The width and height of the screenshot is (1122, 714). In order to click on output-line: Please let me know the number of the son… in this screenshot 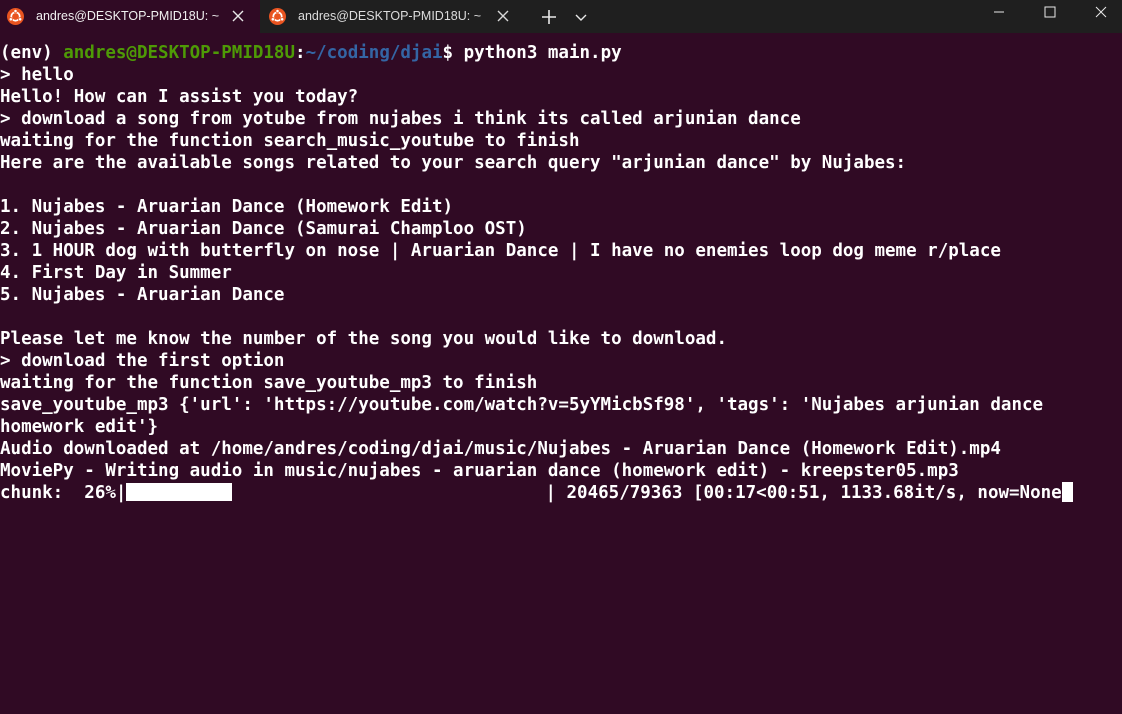, I will do `click(363, 339)`.